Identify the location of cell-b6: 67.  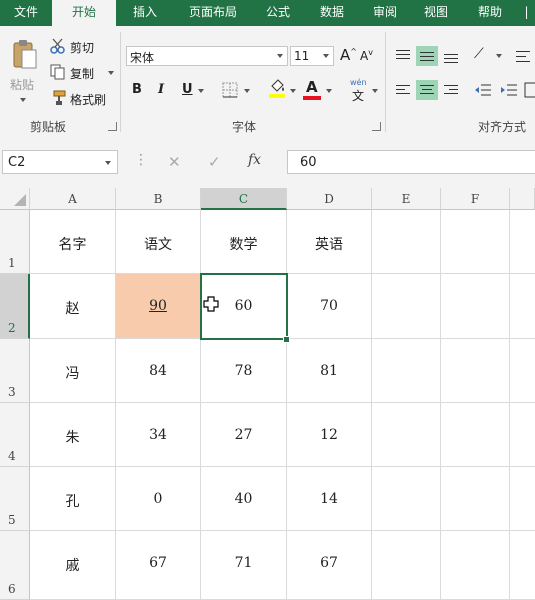
(158, 565).